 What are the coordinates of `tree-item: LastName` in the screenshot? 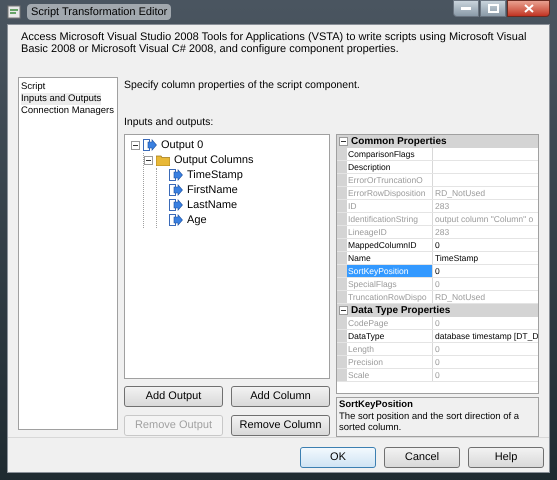 It's located at (212, 205).